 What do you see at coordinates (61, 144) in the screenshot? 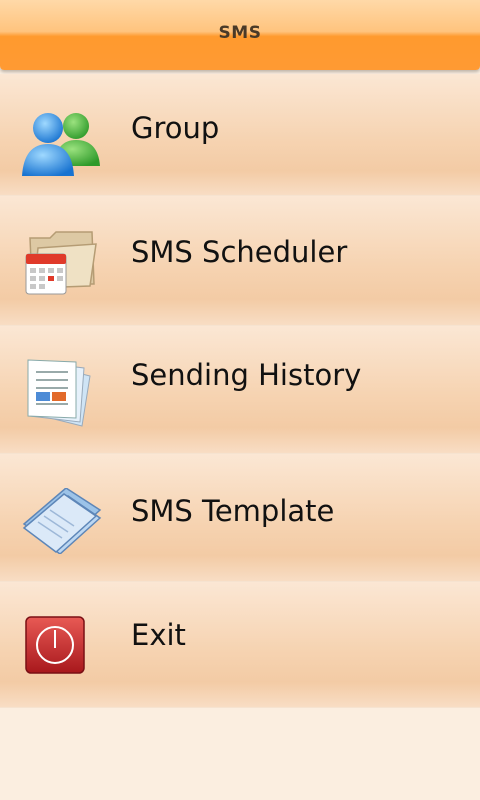
I see `group-icon` at bounding box center [61, 144].